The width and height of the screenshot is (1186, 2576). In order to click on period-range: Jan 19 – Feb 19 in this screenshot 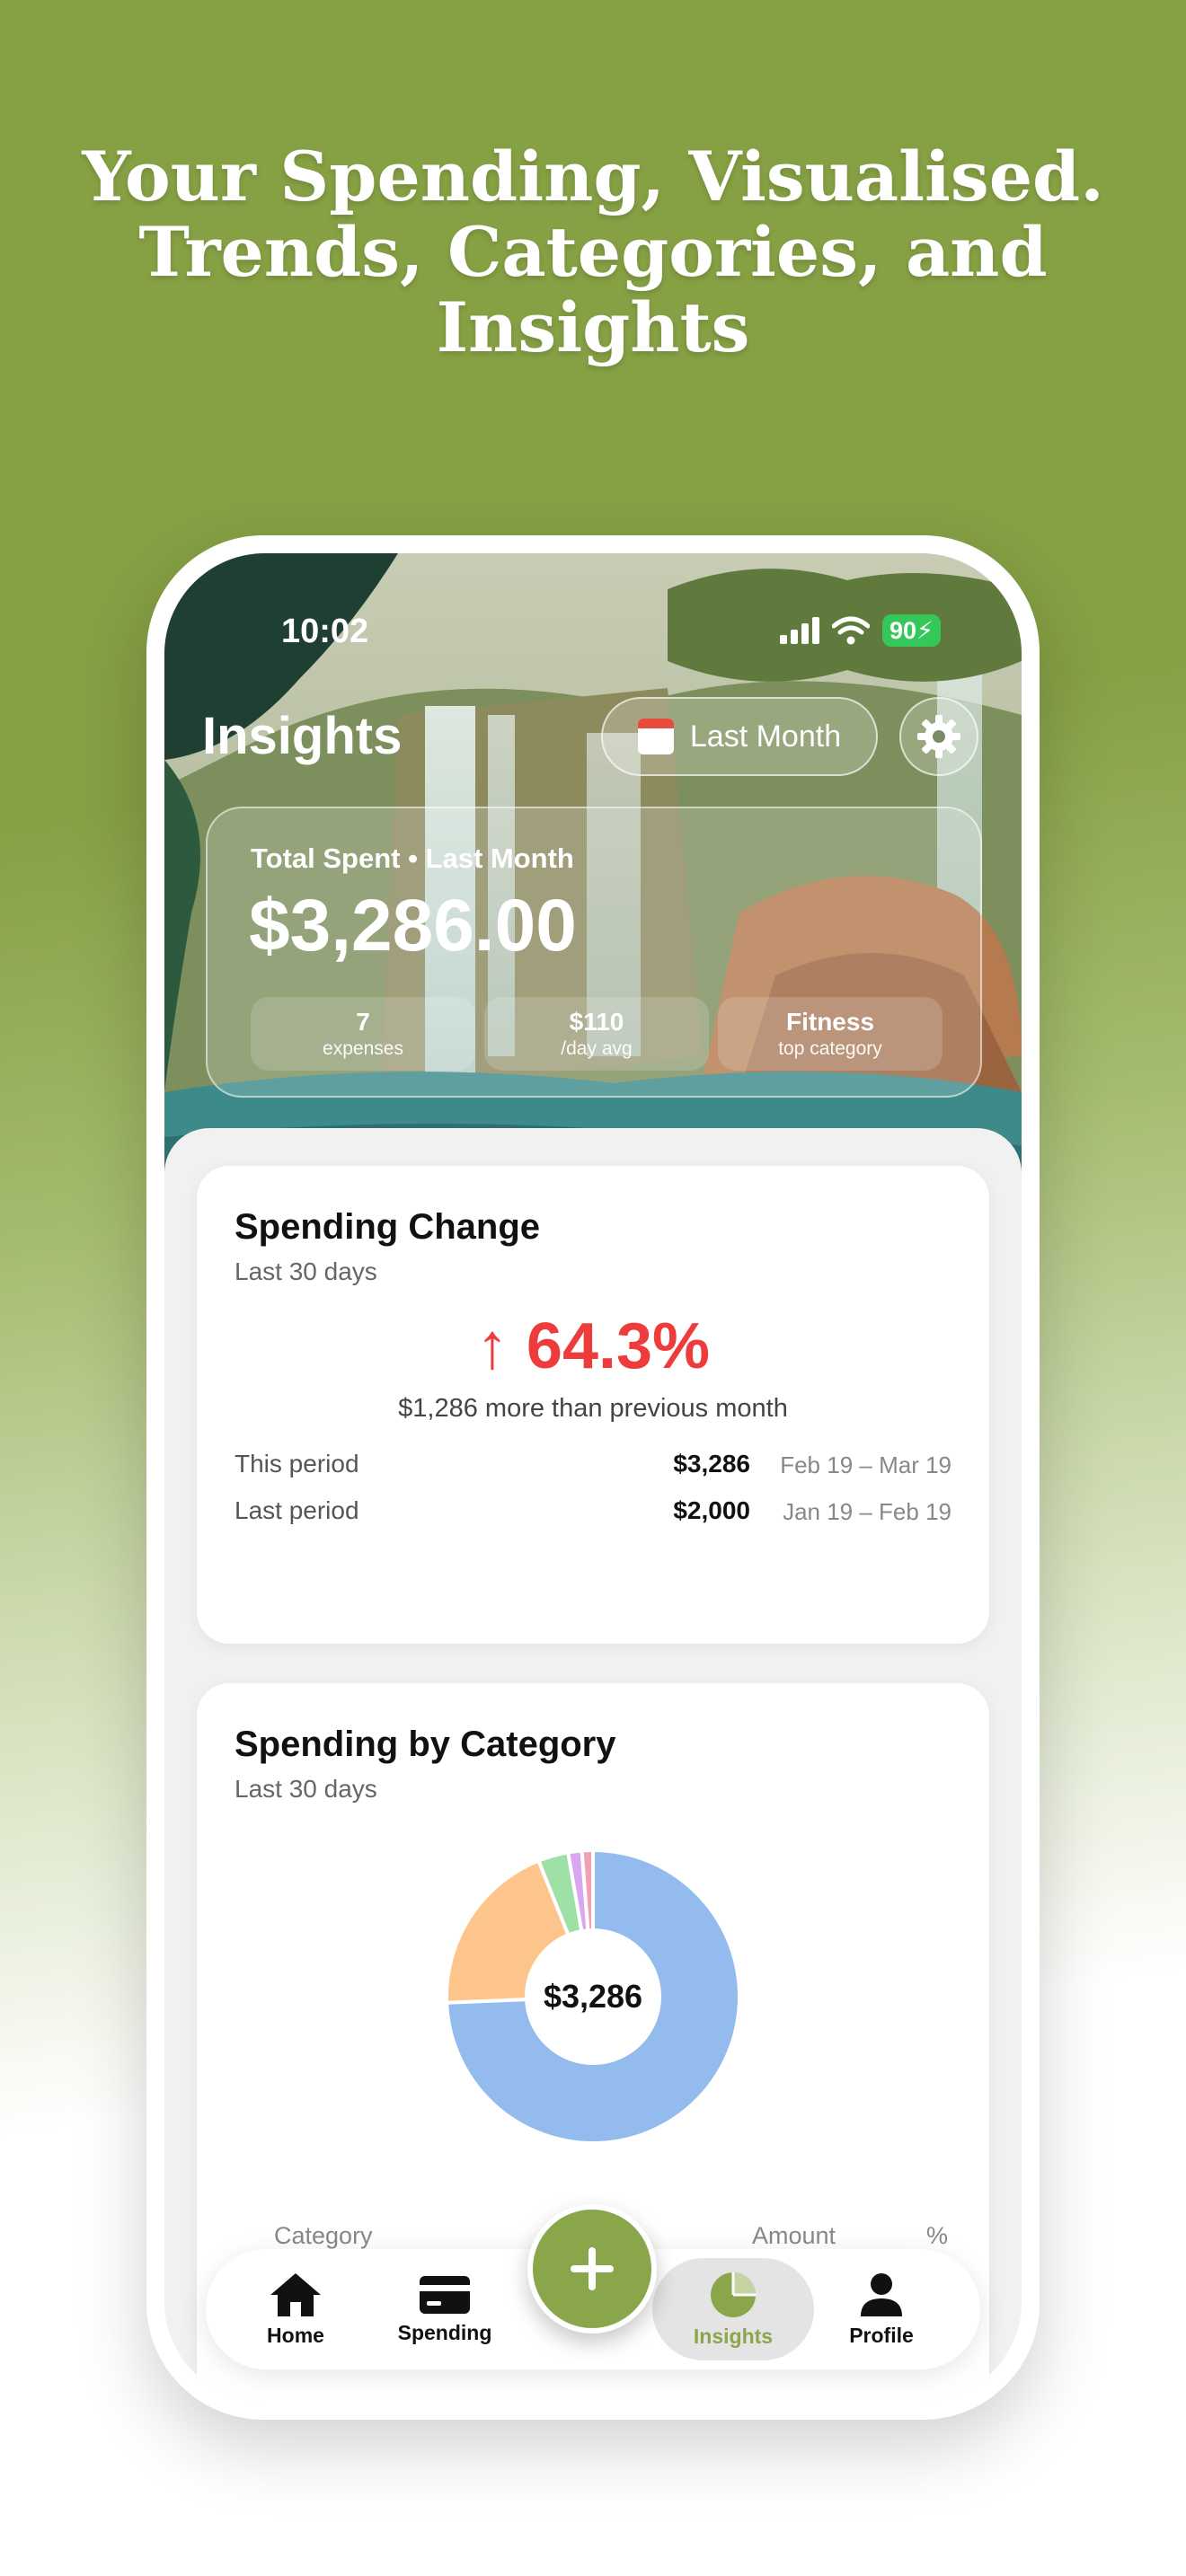, I will do `click(867, 1511)`.